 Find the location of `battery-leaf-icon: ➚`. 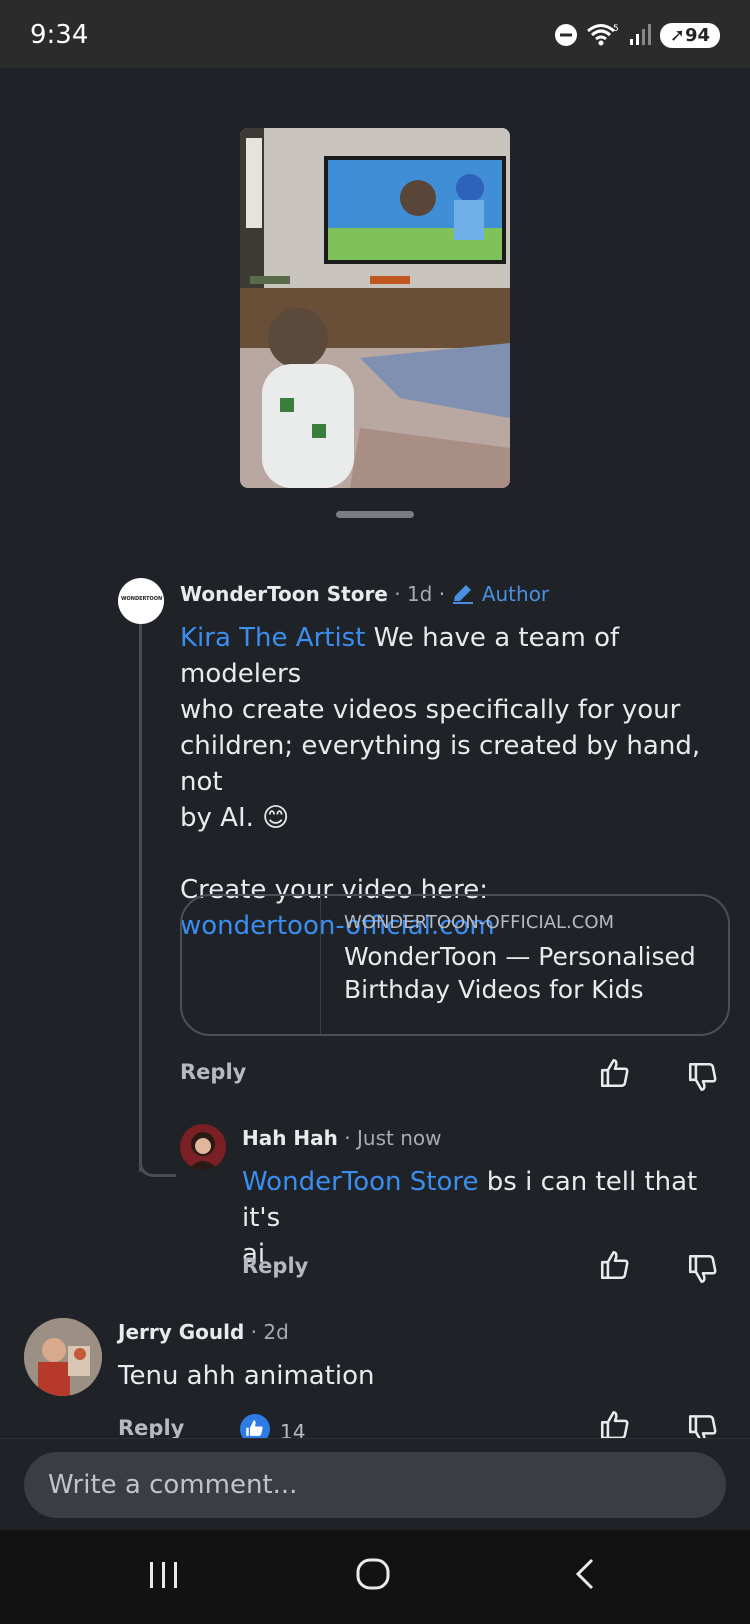

battery-leaf-icon: ➚ is located at coordinates (677, 35).